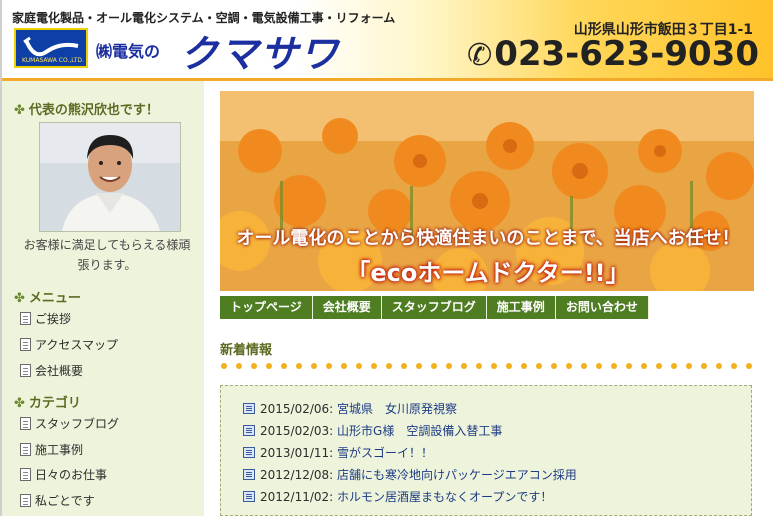 This screenshot has width=773, height=516. I want to click on news-item: 2012/12/08: 店舗にも寒冷地向けパッケージエアコン採用, so click(410, 474).